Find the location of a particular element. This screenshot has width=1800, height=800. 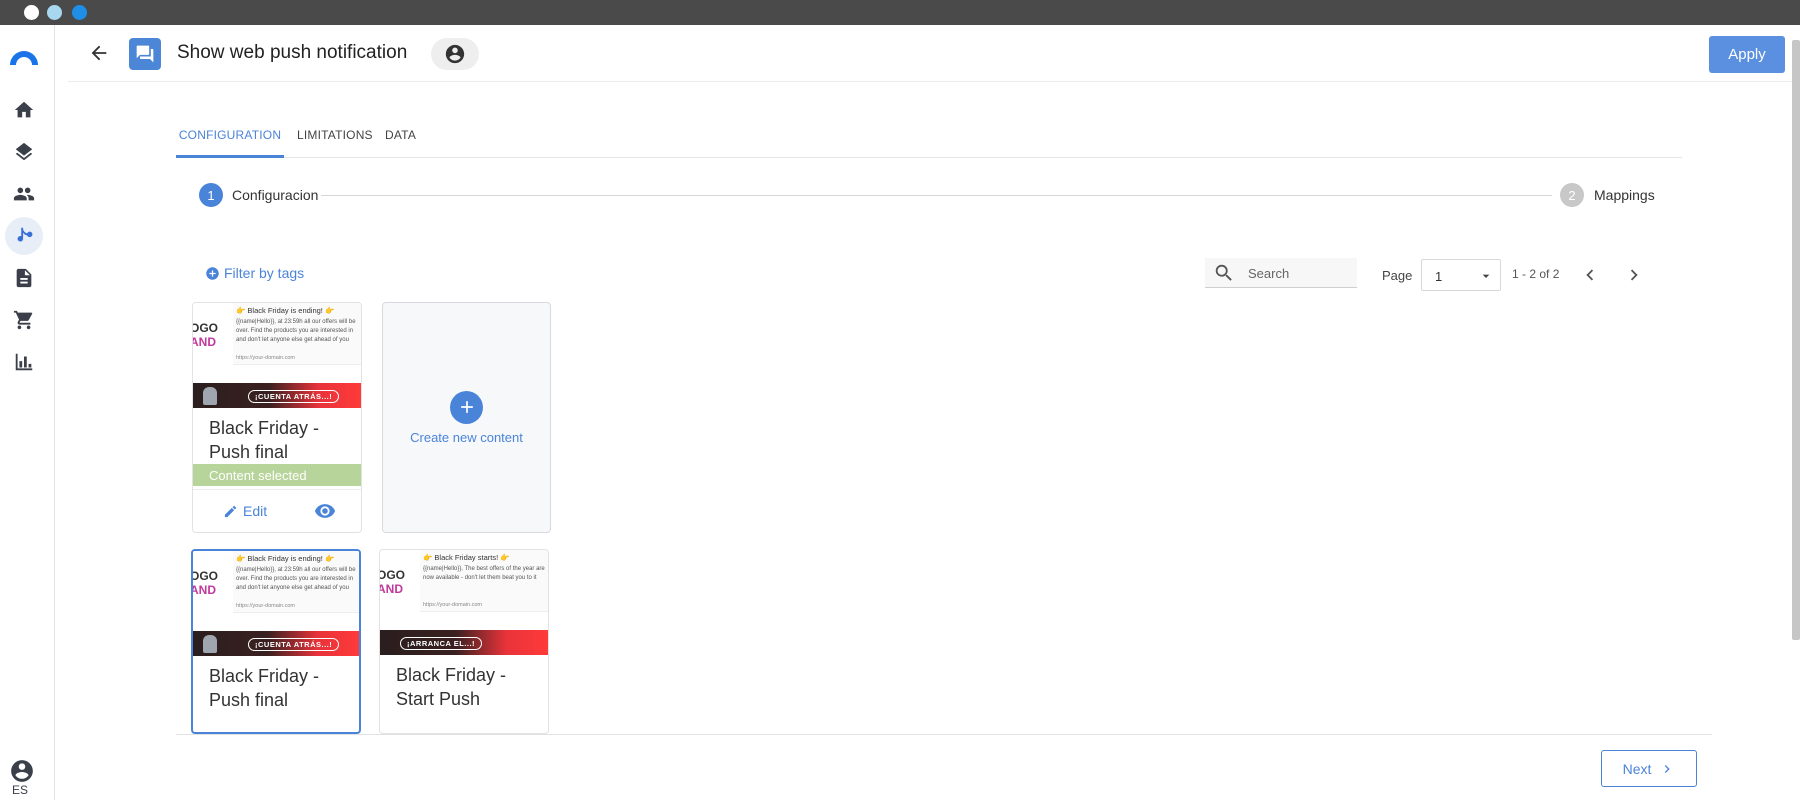

push-title: 👉 Black Friday starts! 👉 is located at coordinates (466, 557).